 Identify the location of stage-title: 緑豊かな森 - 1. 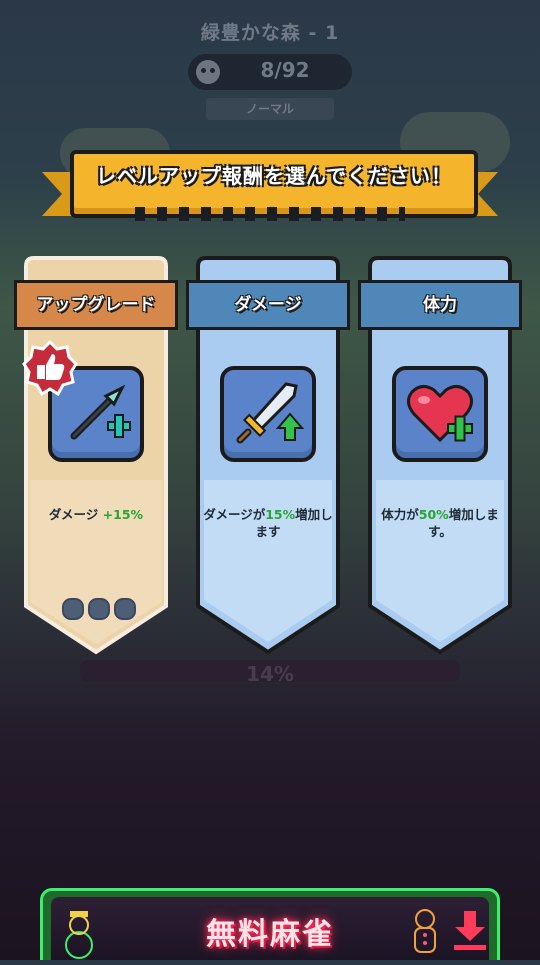
(270, 33).